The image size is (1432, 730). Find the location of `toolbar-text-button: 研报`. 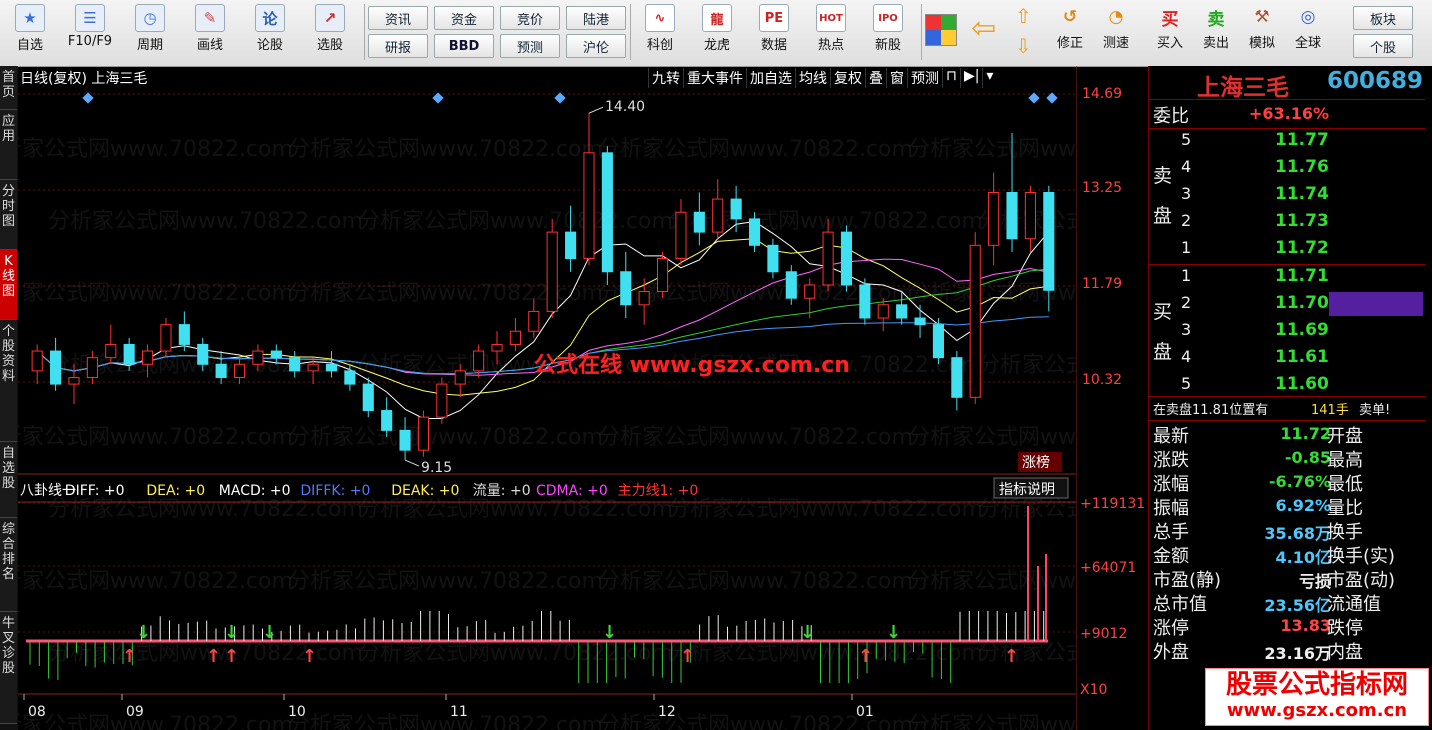

toolbar-text-button: 研报 is located at coordinates (398, 46).